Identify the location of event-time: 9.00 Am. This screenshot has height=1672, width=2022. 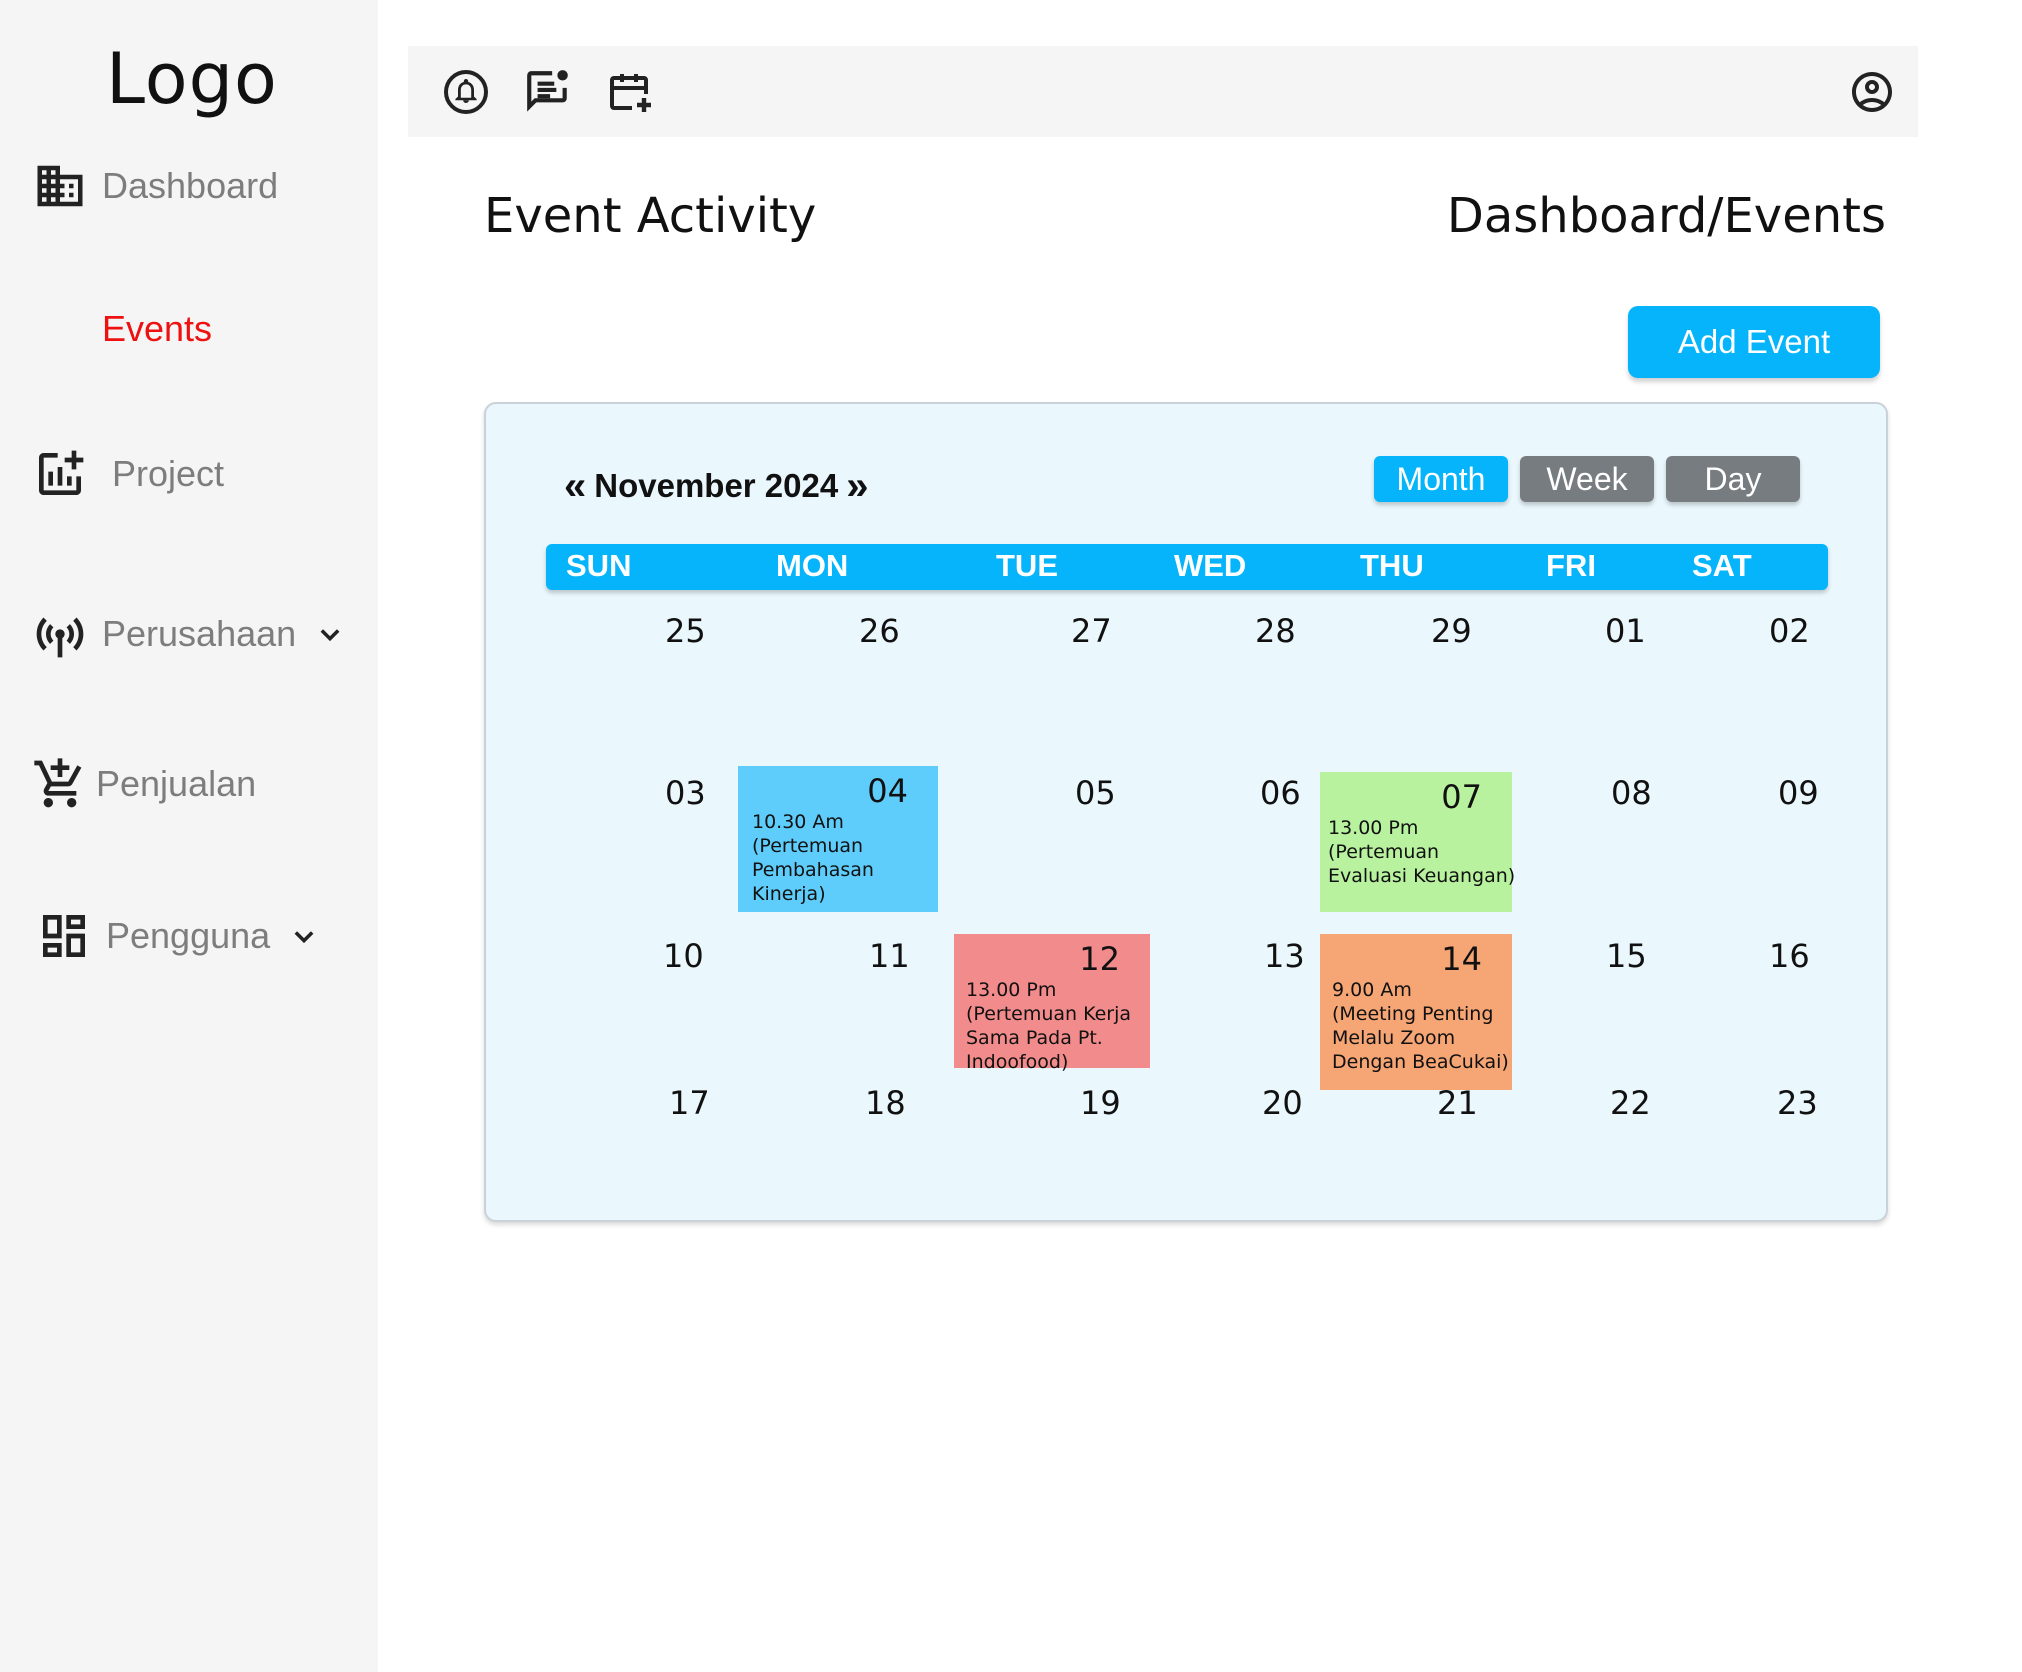
(1372, 990).